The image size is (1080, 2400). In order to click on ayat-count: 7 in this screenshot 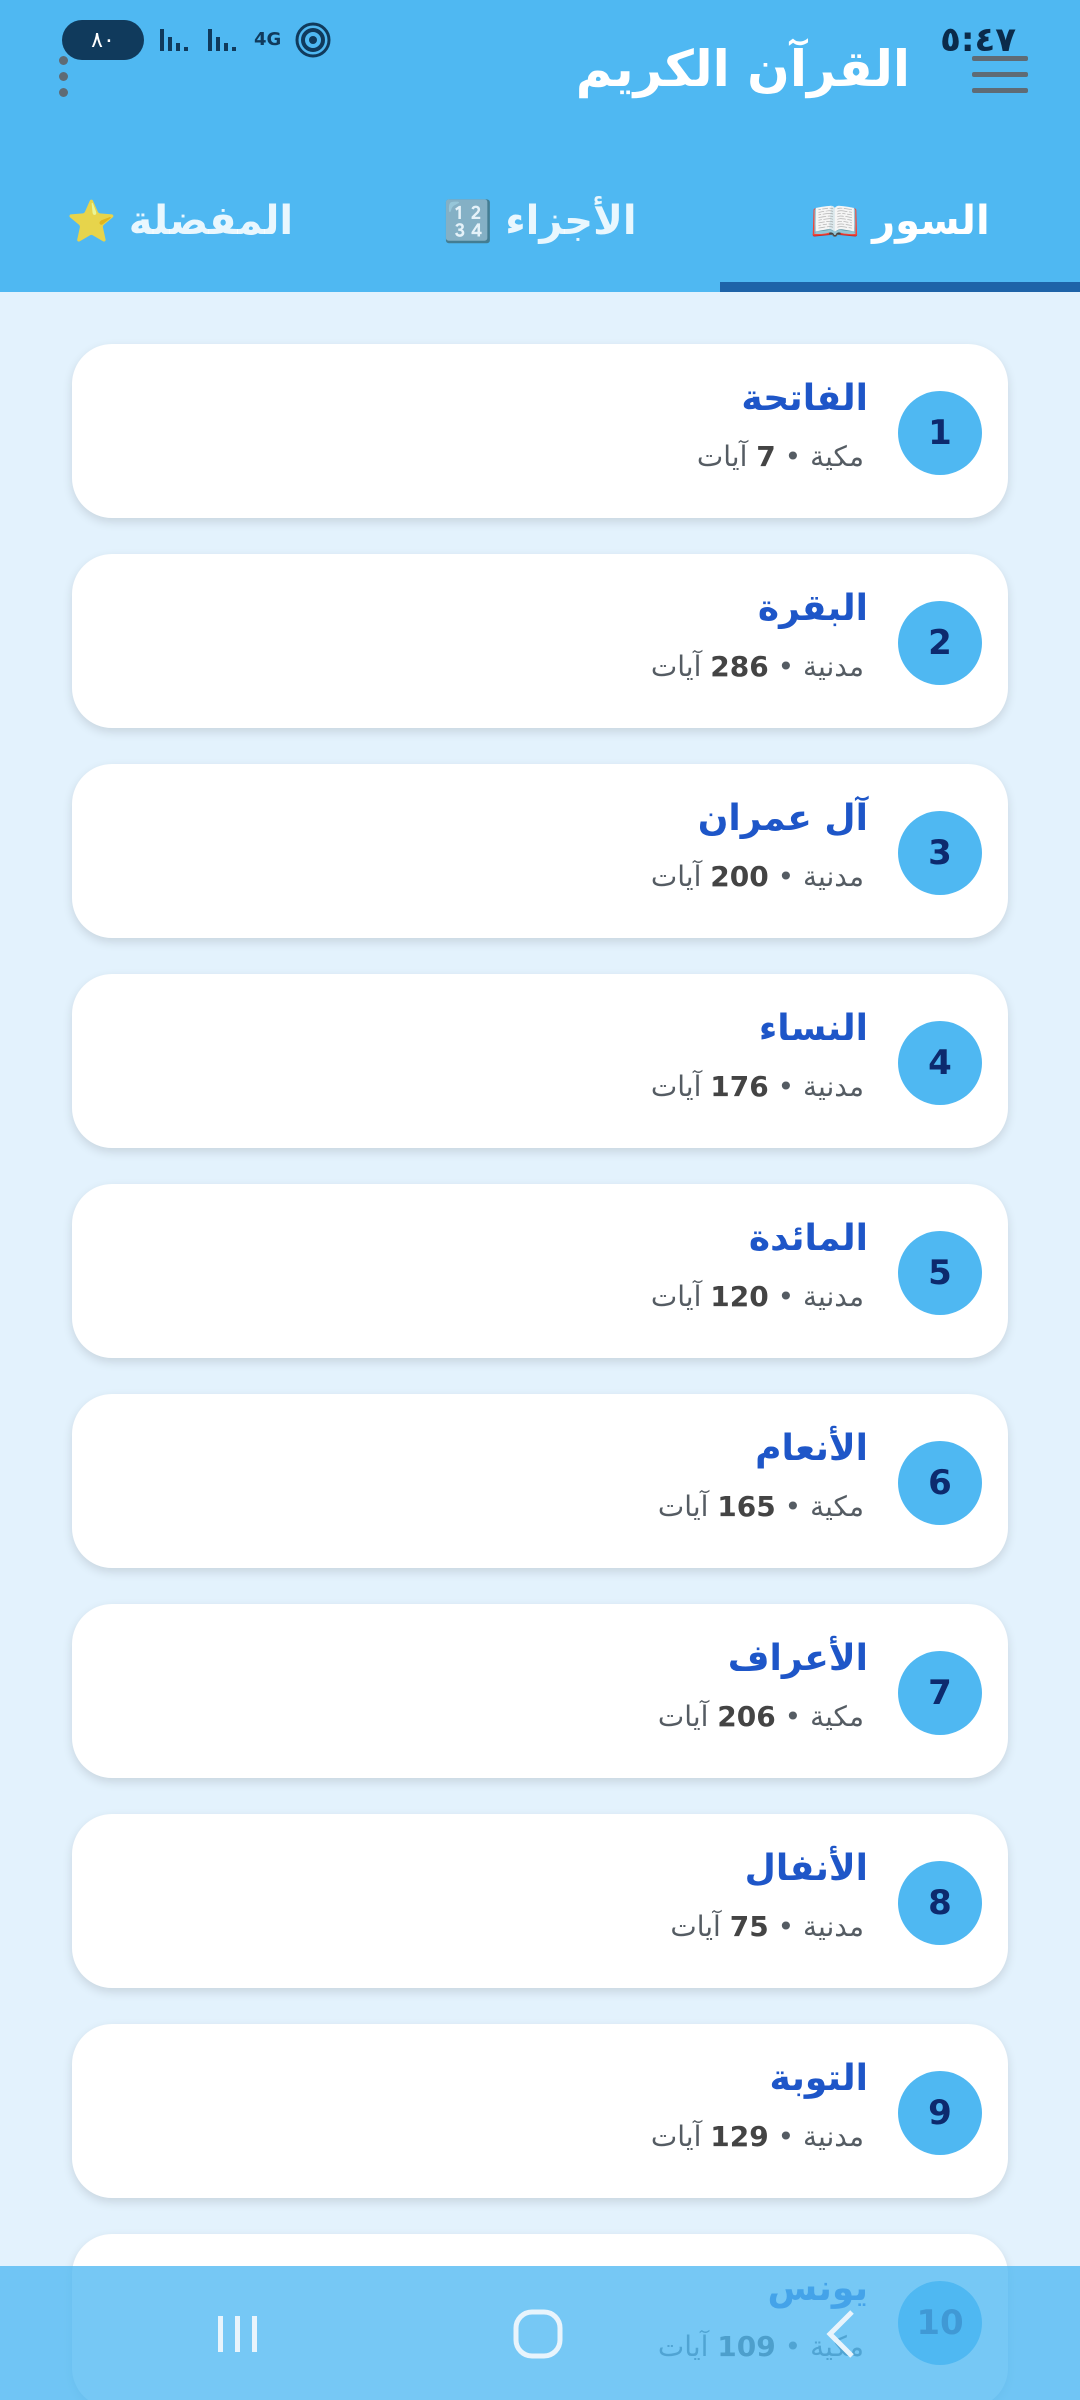, I will do `click(766, 456)`.